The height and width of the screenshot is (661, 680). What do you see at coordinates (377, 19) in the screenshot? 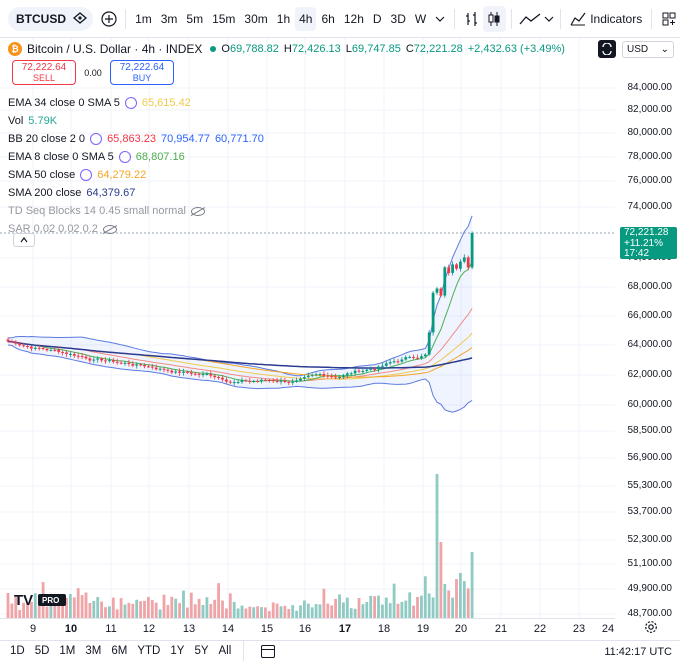
I see `timeframe-D: D` at bounding box center [377, 19].